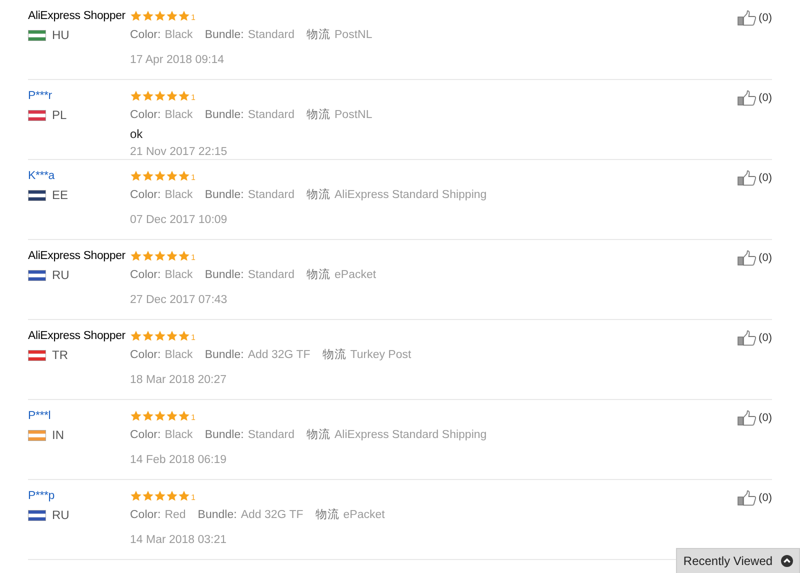 The image size is (800, 573). I want to click on review-date: 14 Mar 2018 03:21, so click(179, 540).